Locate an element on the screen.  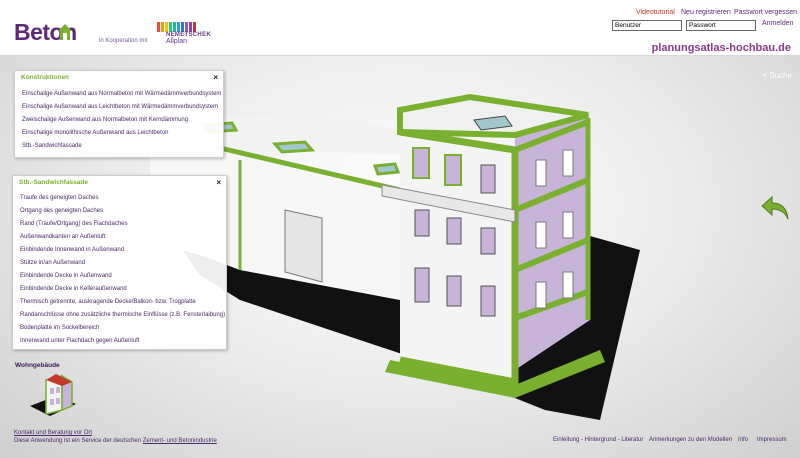
kooperation-text: in Kooperation mit is located at coordinates (123, 41).